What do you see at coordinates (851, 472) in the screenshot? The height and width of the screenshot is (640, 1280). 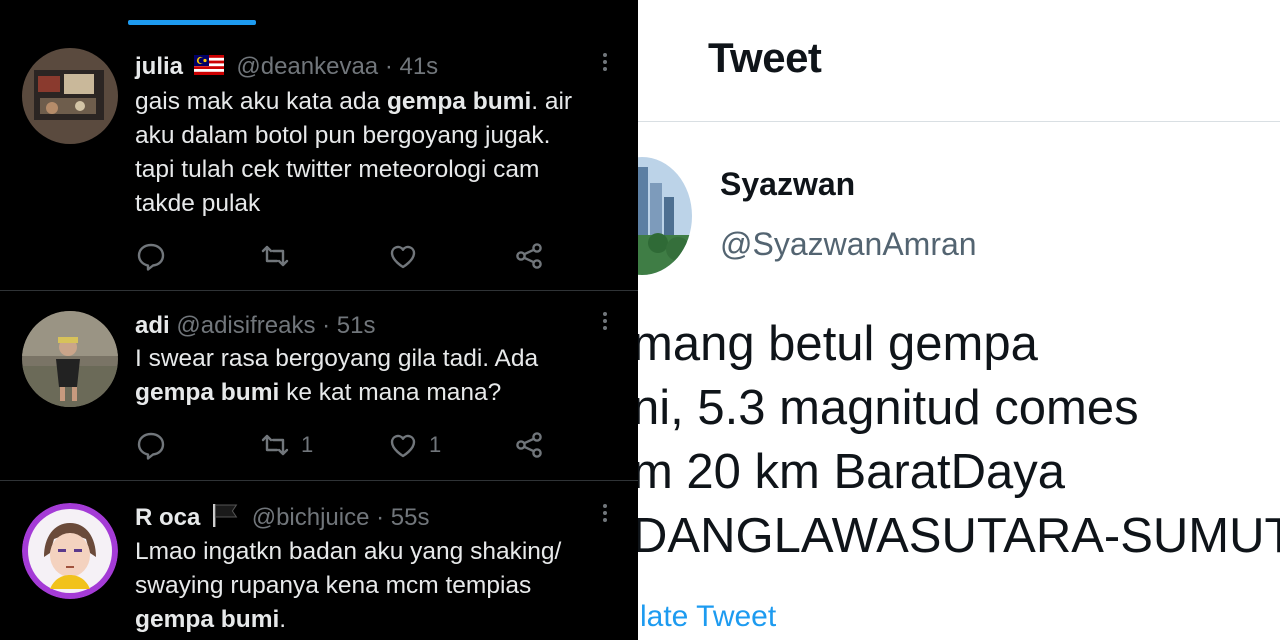 I see `tweet-text-line: m 20 km BaratDaya` at bounding box center [851, 472].